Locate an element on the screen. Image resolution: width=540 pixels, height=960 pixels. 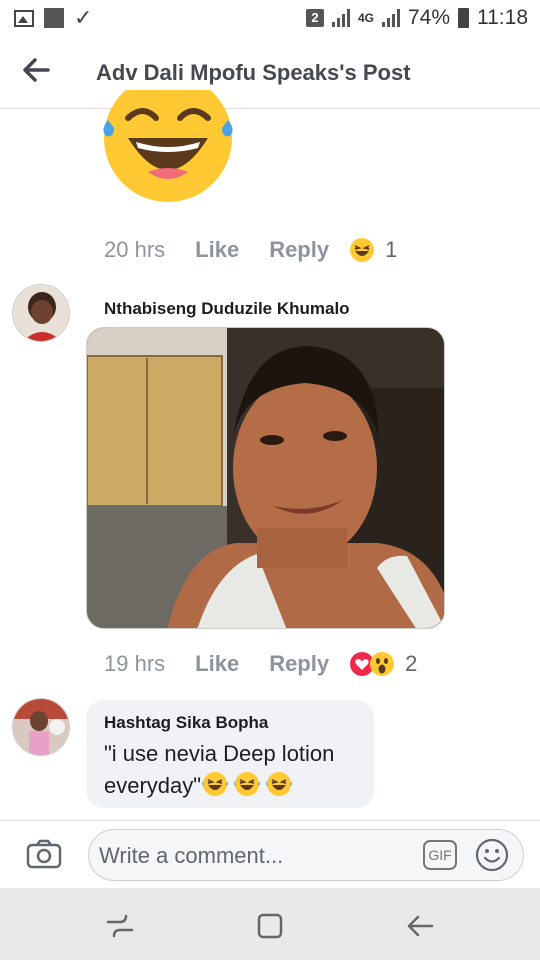
home-icon is located at coordinates (270, 926).